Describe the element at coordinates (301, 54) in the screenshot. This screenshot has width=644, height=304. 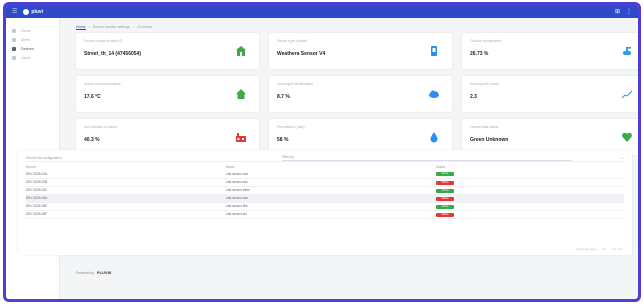
I see `card-value: Weathera Sensor V4` at that location.